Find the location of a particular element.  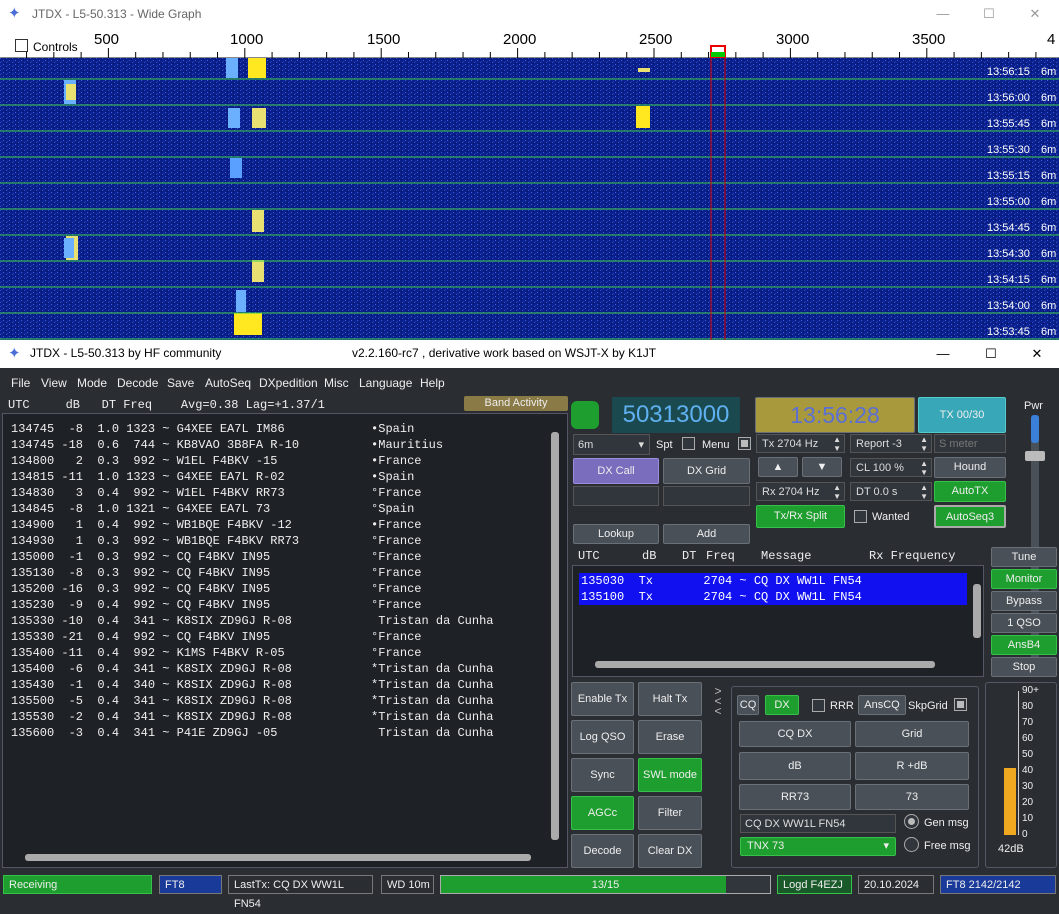

swl-mode-button: SWL mode is located at coordinates (670, 775).